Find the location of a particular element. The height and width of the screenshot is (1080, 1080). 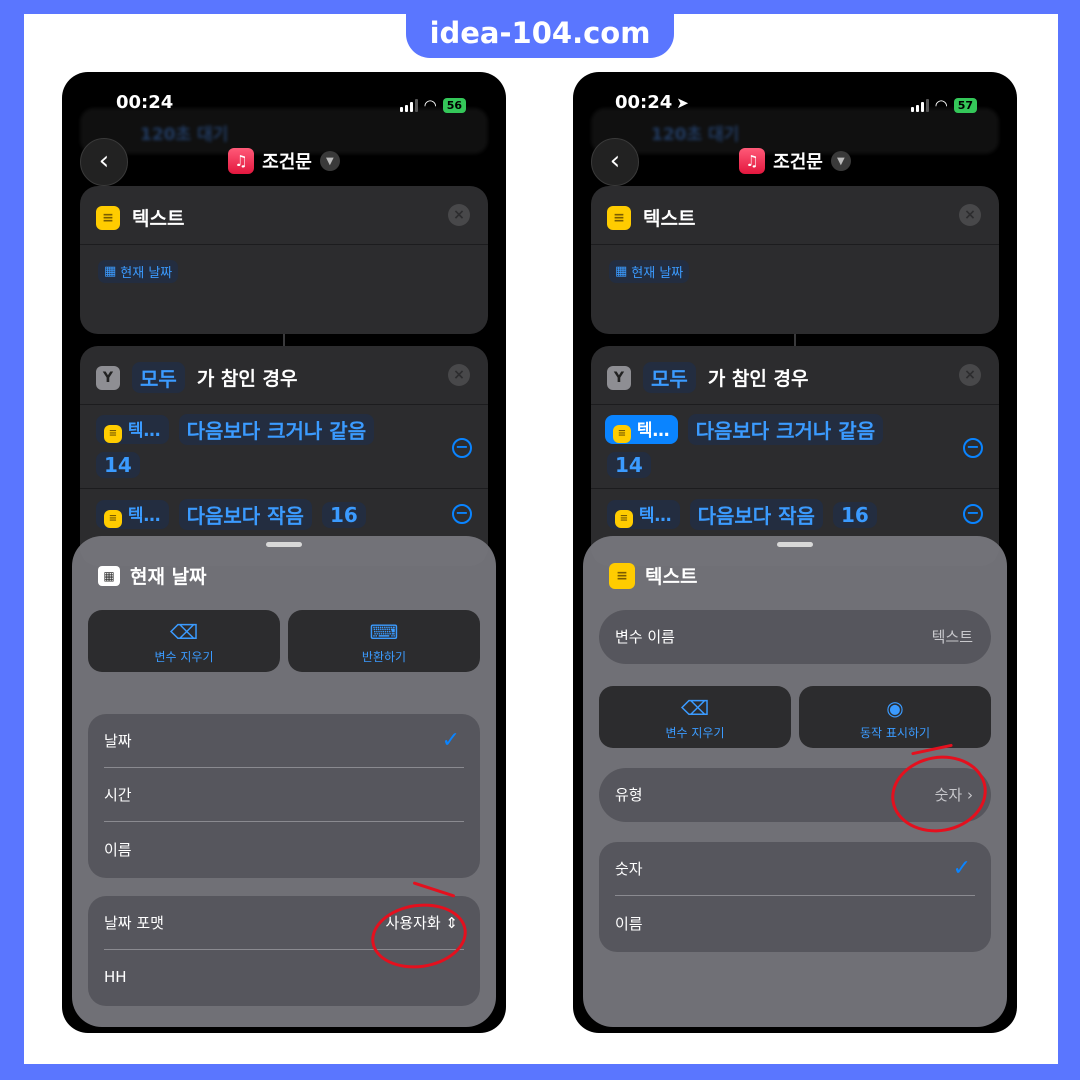

variable-name-field: 변수 이름 텍스트 is located at coordinates (795, 637).